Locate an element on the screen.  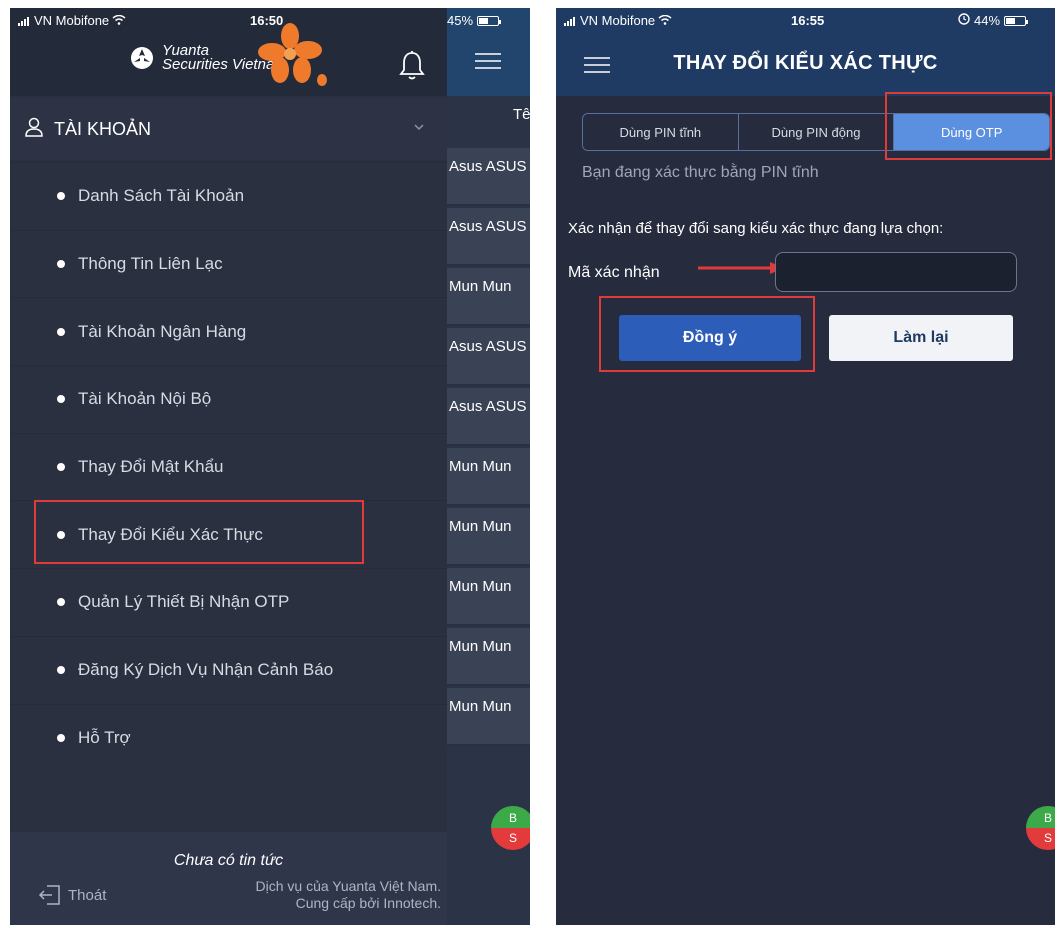
menu-item-label: Thay Đổi Mật Khẩu is located at coordinates (151, 467).